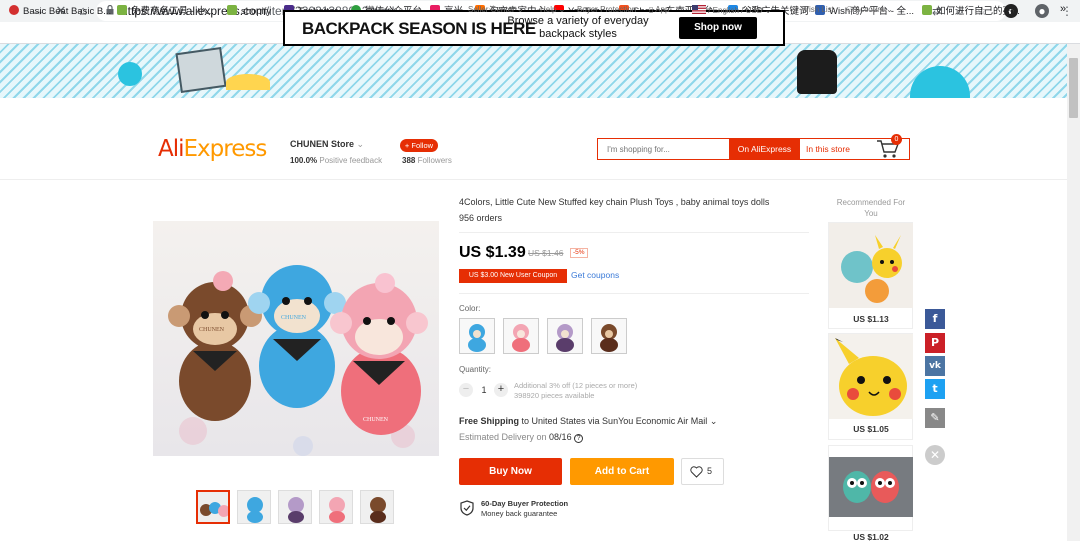 The width and height of the screenshot is (1080, 542). Describe the element at coordinates (896, 139) in the screenshot. I see `cart-count-badge: 0` at that location.